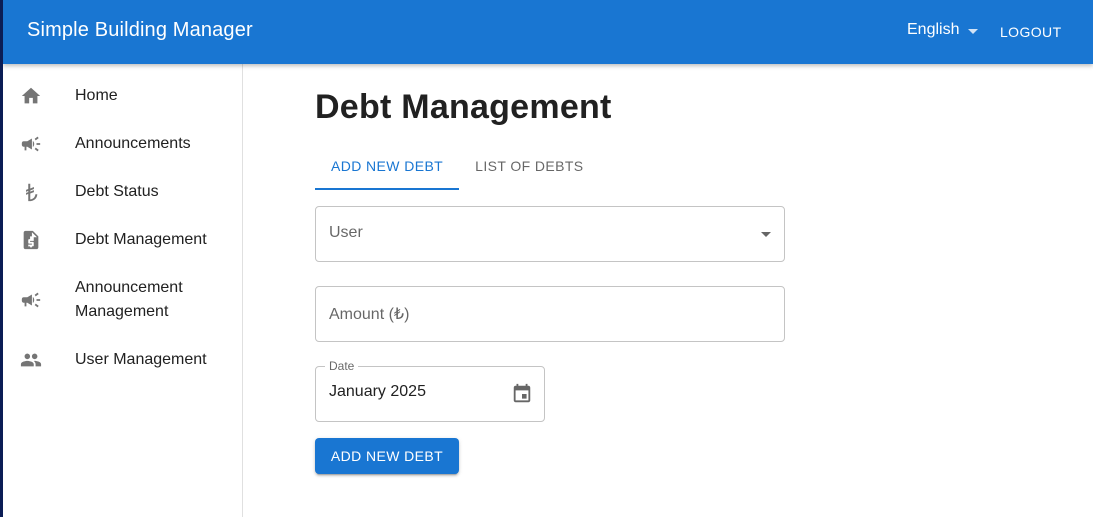 The width and height of the screenshot is (1093, 517). What do you see at coordinates (133, 143) in the screenshot?
I see `sidebar-item-label: Announcements` at bounding box center [133, 143].